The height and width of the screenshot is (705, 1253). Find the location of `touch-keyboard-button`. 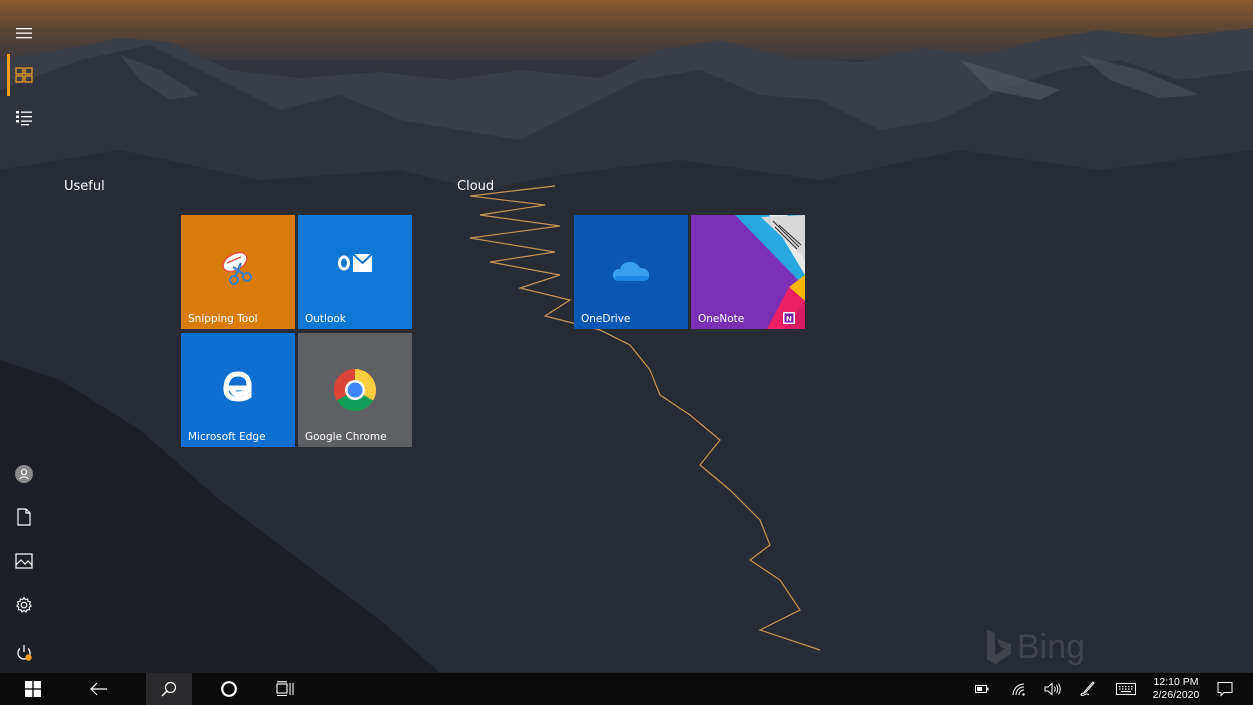

touch-keyboard-button is located at coordinates (1126, 689).